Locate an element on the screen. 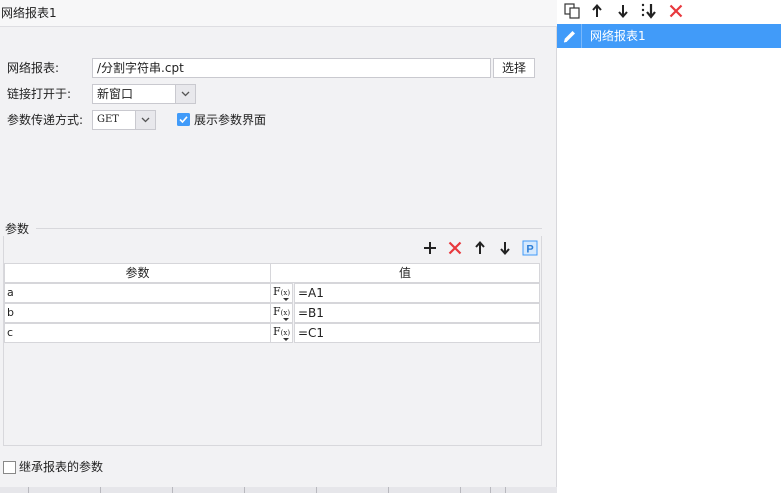 Image resolution: width=781 pixels, height=493 pixels. show-param-ui-label: 展示参数界面 is located at coordinates (230, 120).